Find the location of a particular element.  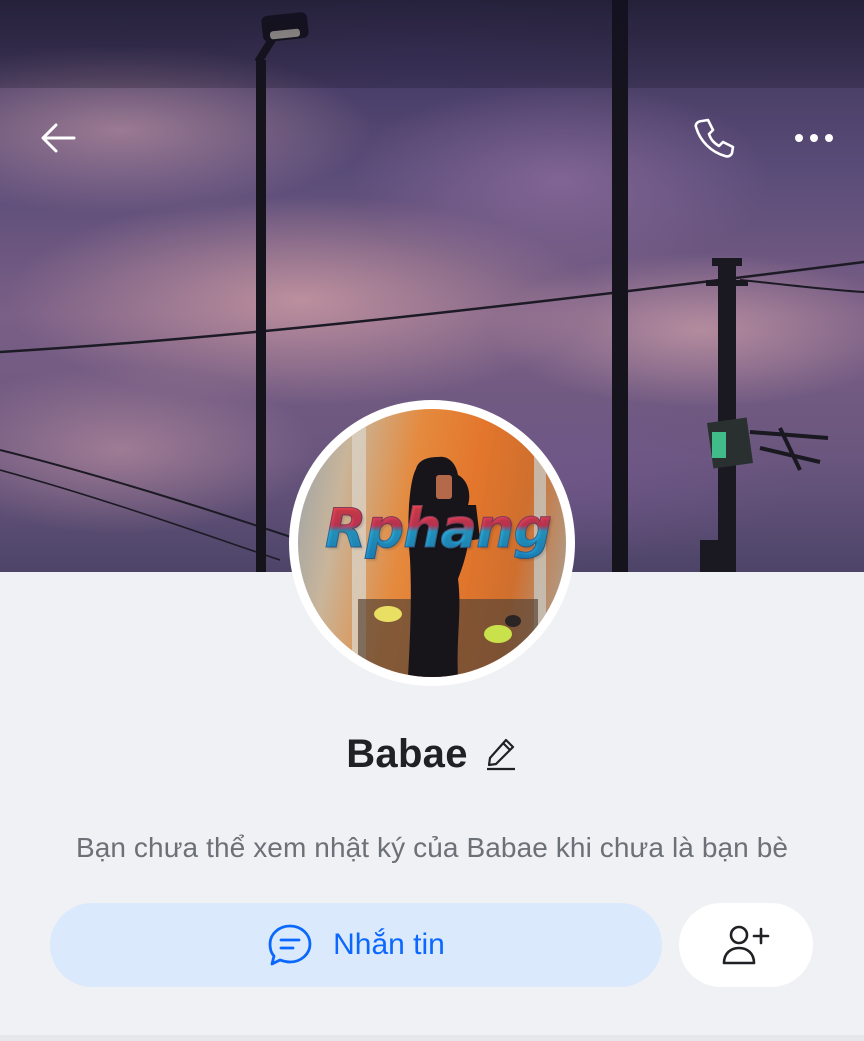

avatar-photo: Rphang is located at coordinates (432, 543).